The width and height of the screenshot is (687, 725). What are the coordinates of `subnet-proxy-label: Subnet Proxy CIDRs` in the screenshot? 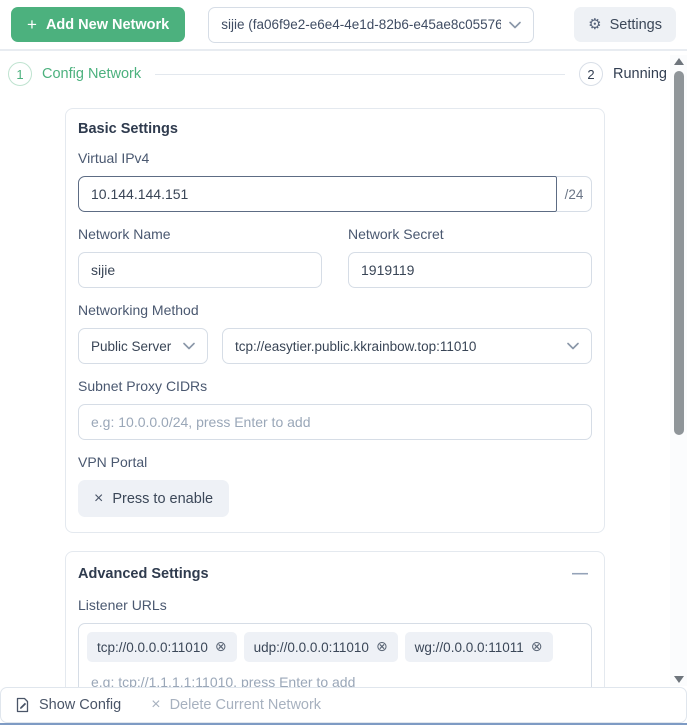 It's located at (143, 386).